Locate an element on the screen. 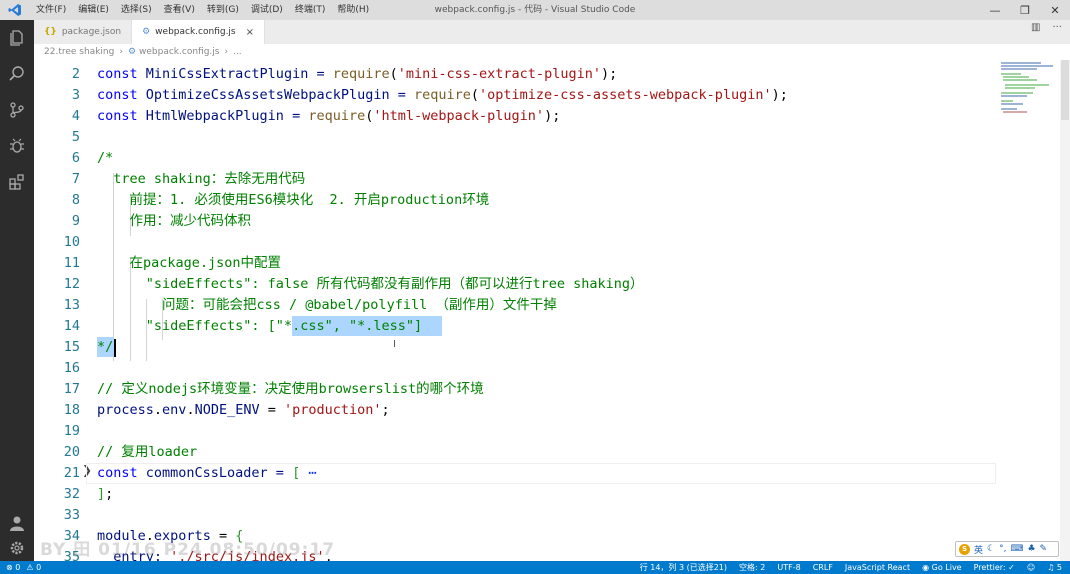  cursor-position: 行 14，列 3 (已选择21) is located at coordinates (683, 567).